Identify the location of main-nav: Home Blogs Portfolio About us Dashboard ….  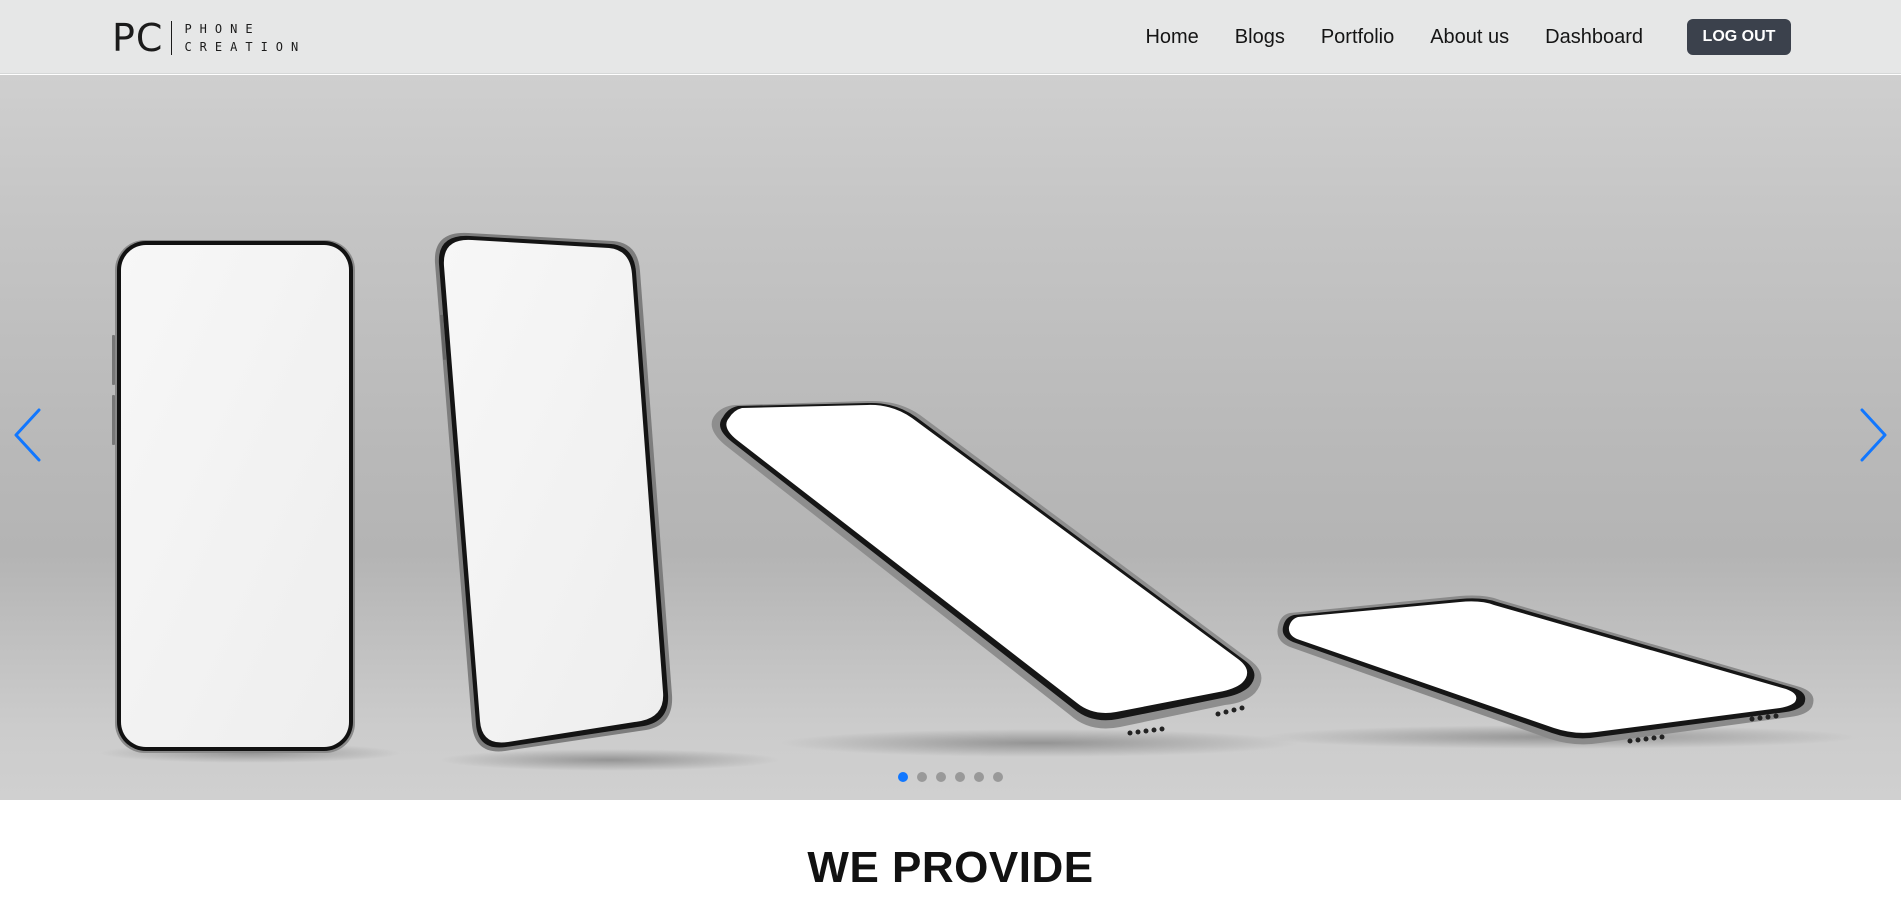
(1523, 37).